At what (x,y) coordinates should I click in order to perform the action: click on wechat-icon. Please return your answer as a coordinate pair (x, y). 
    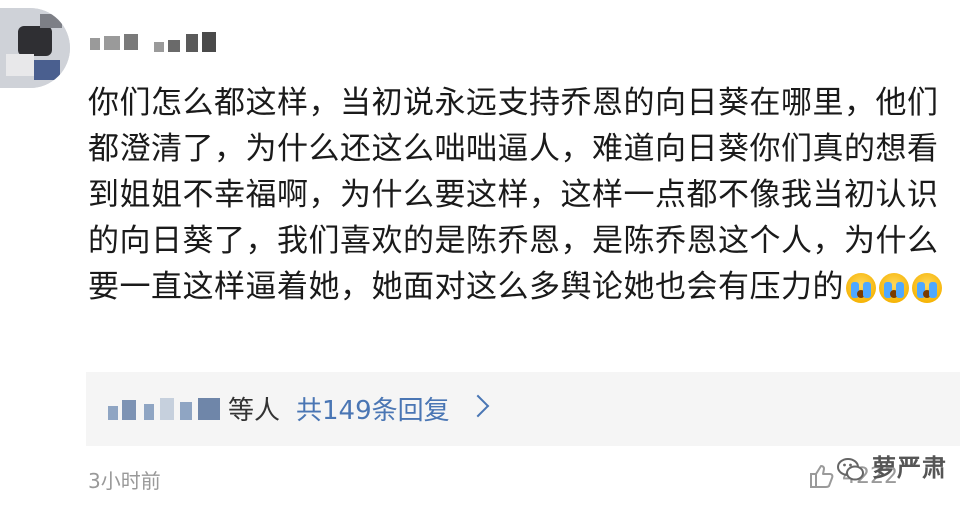
    Looking at the image, I should click on (850, 469).